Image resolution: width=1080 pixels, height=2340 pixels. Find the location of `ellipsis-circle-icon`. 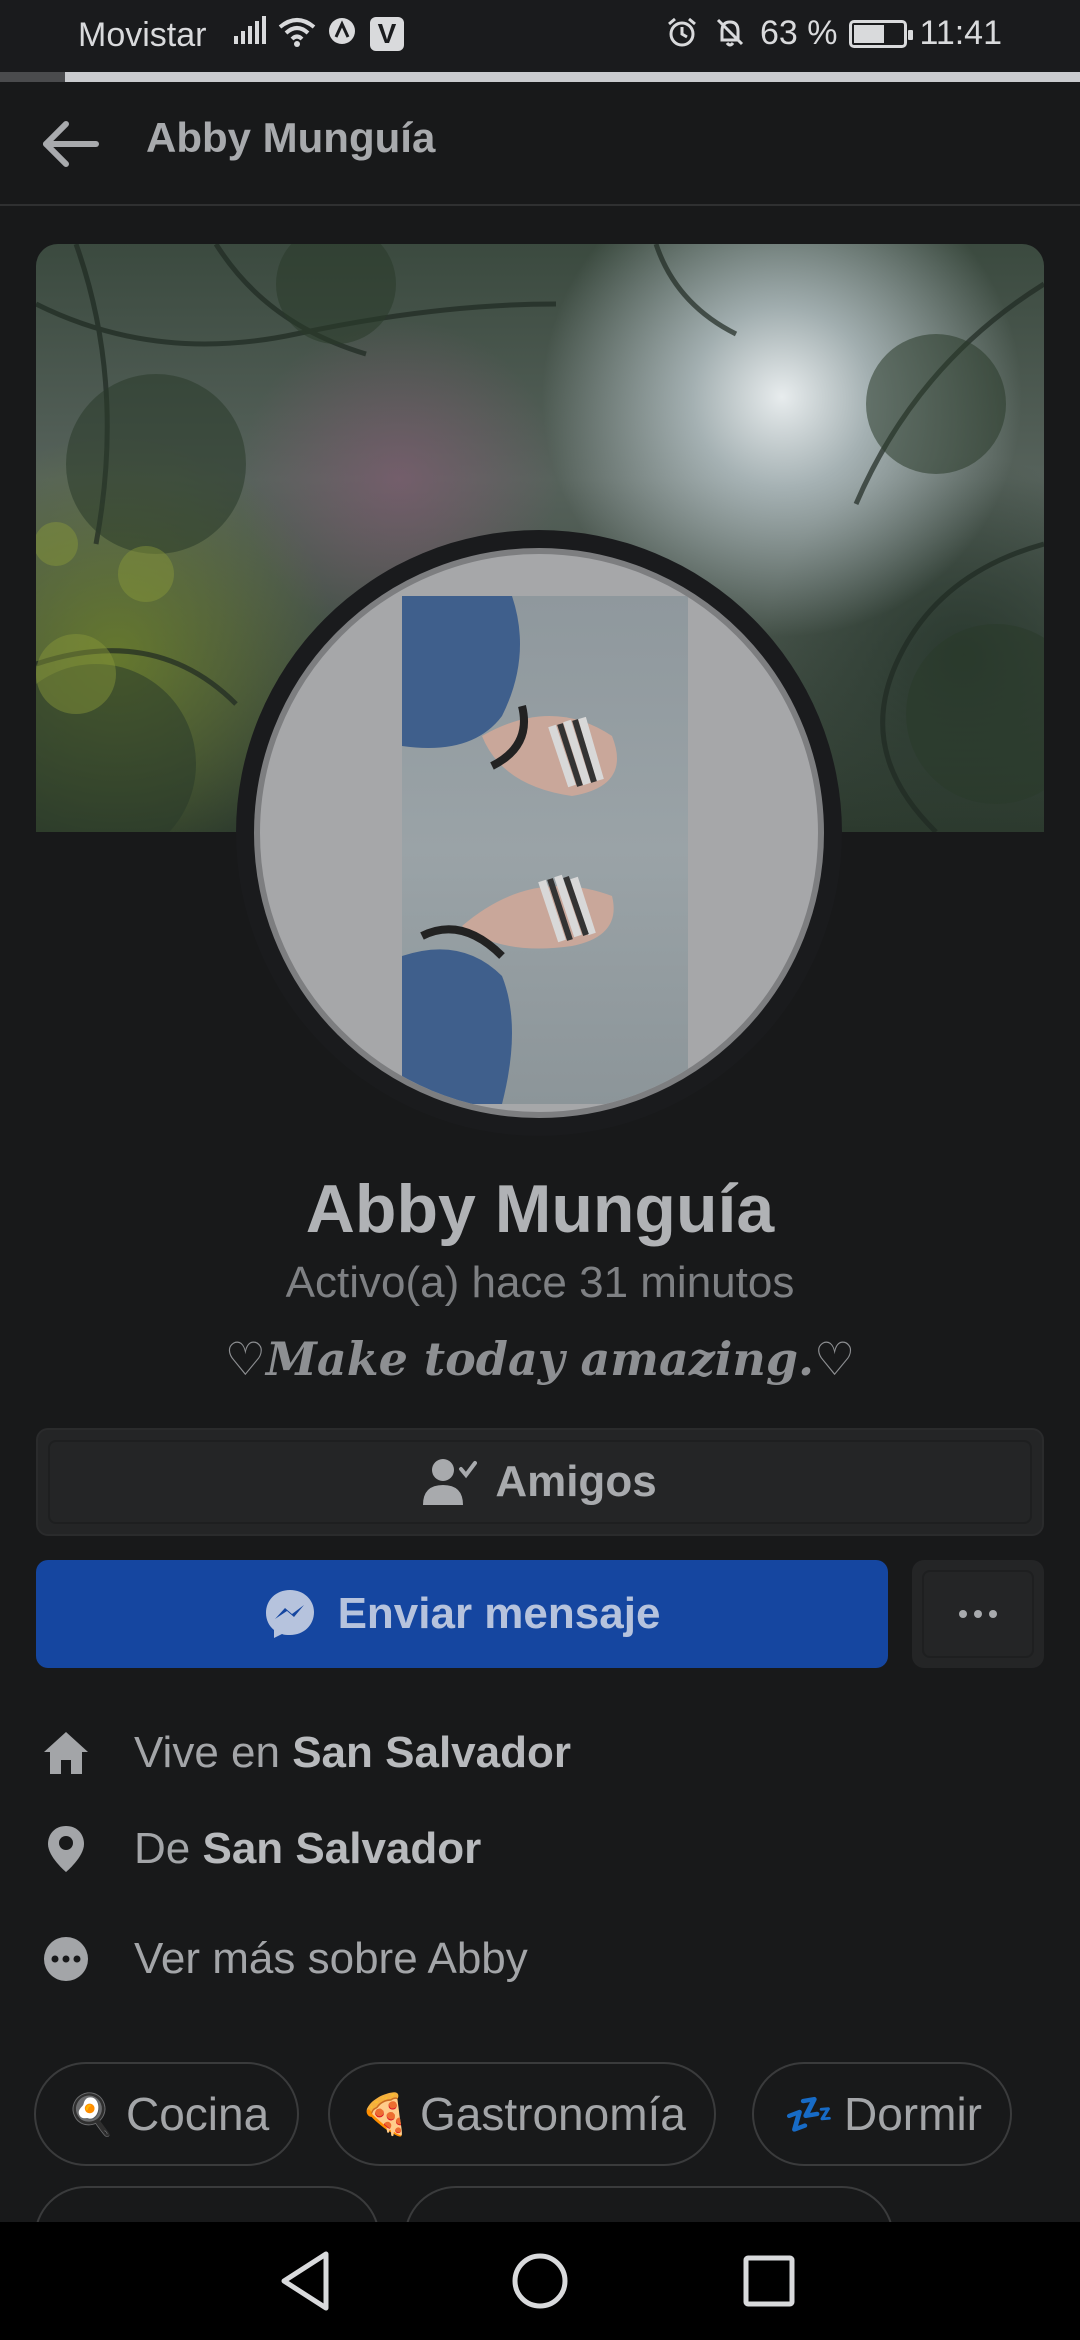

ellipsis-circle-icon is located at coordinates (66, 1959).